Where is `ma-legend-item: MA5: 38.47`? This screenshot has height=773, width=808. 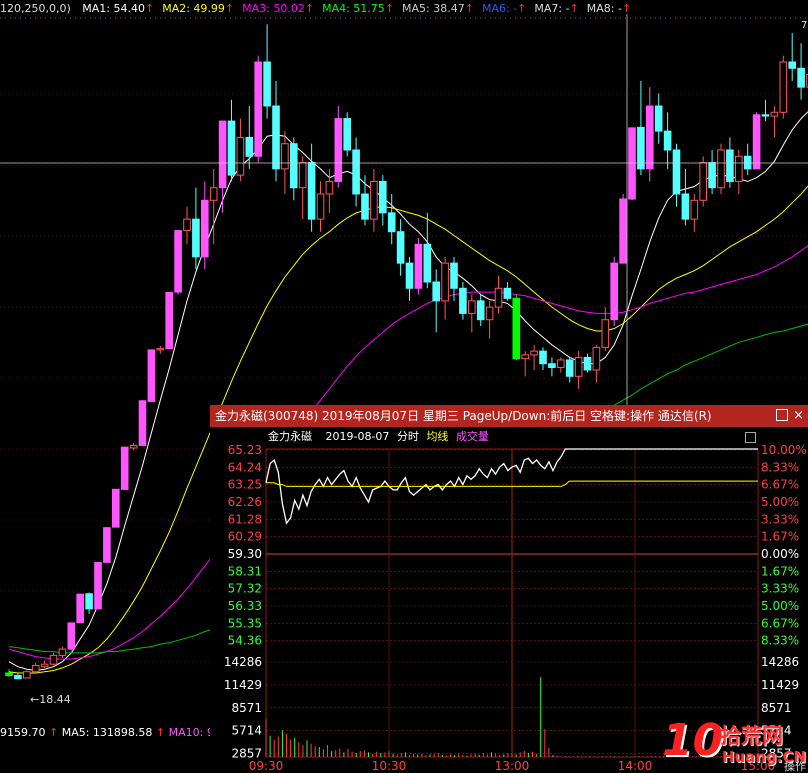 ma-legend-item: MA5: 38.47 is located at coordinates (433, 8).